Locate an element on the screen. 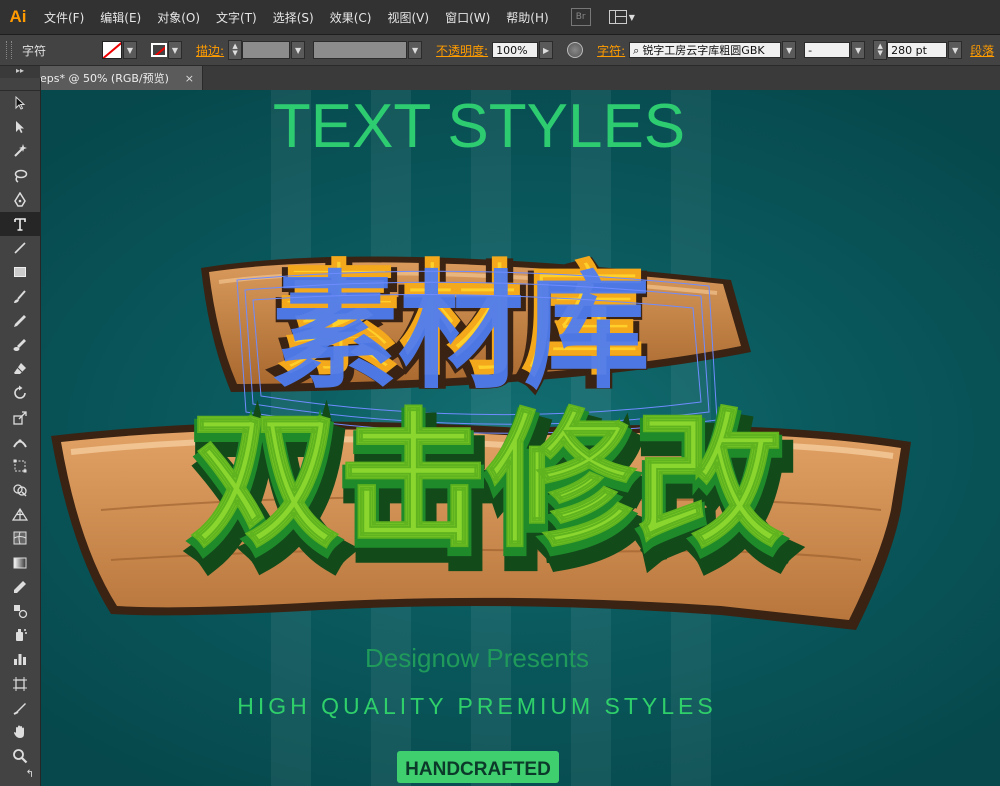 The height and width of the screenshot is (786, 1000). fill-swatch is located at coordinates (112, 50).